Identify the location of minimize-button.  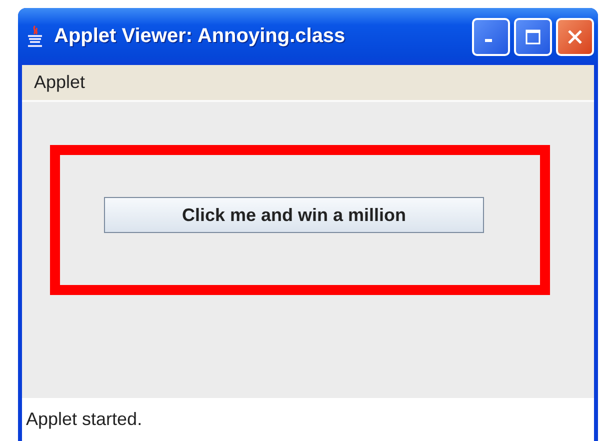
(491, 37).